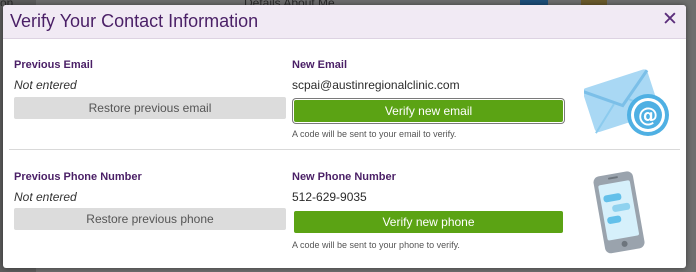 The width and height of the screenshot is (696, 272). I want to click on close-icon: ✕, so click(670, 20).